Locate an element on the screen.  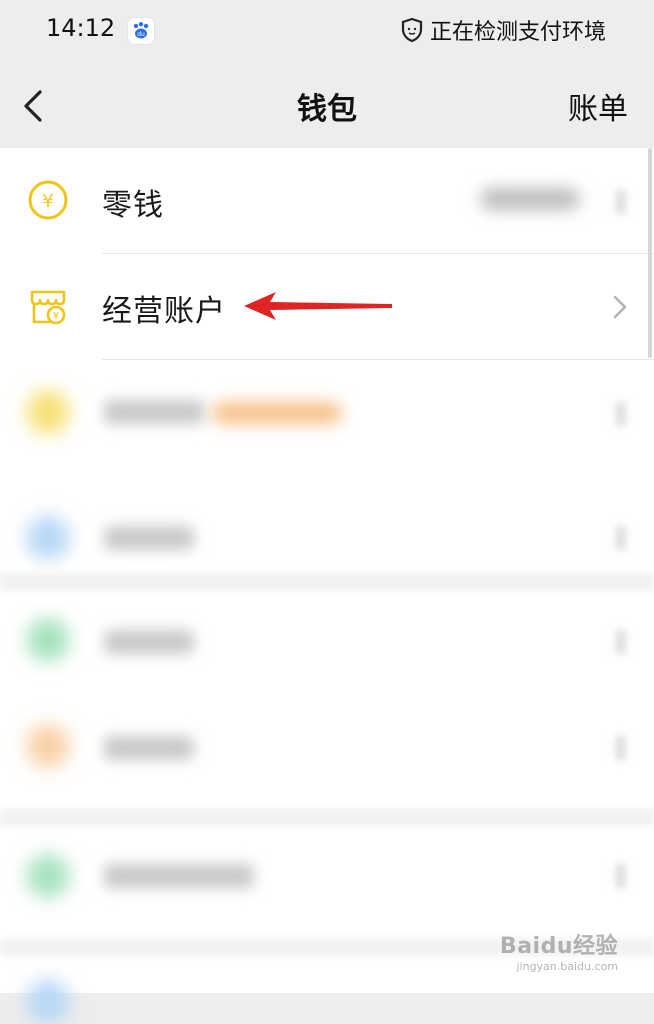
nav-bar: 钱包 账单 is located at coordinates (327, 106).